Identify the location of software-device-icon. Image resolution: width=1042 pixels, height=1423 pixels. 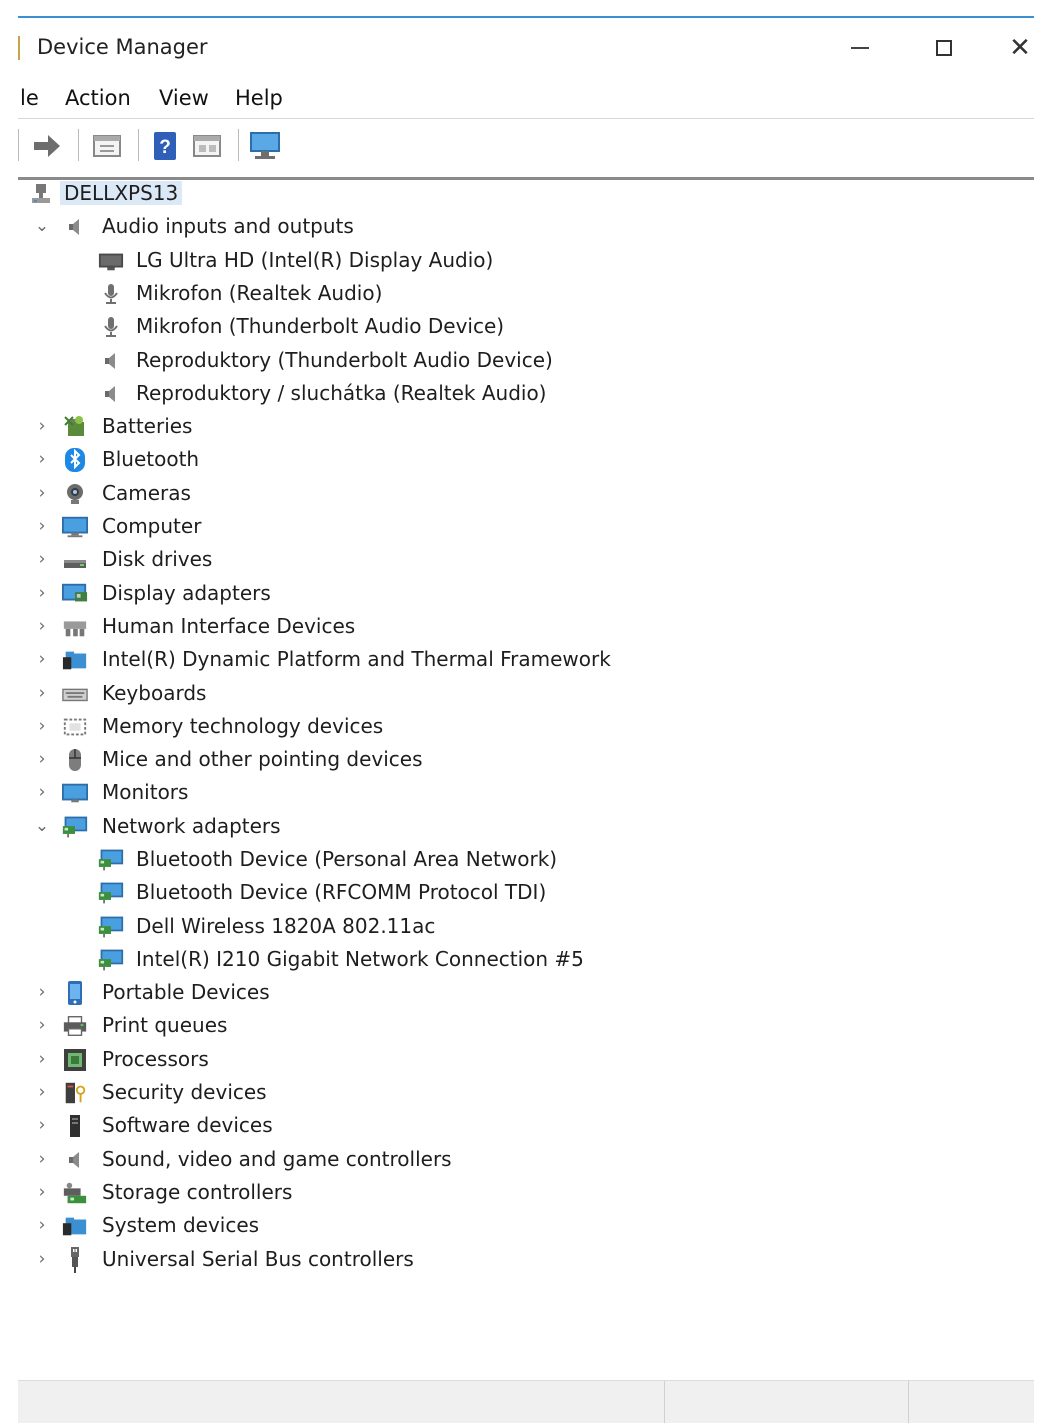
(75, 1126).